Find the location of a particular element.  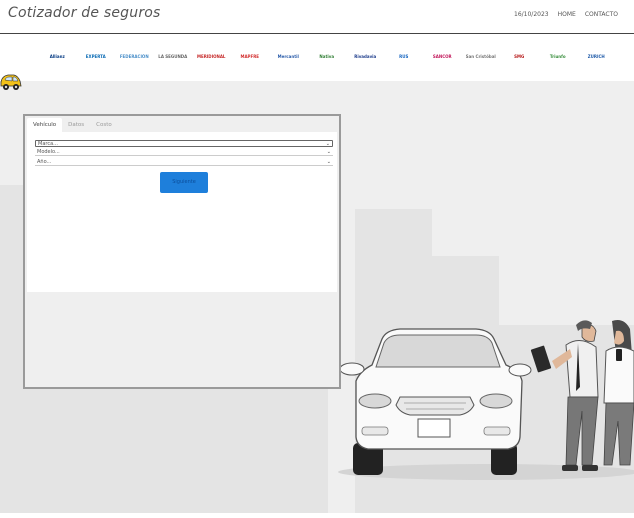

brand-select: Marca... ⌄ is located at coordinates (184, 143).